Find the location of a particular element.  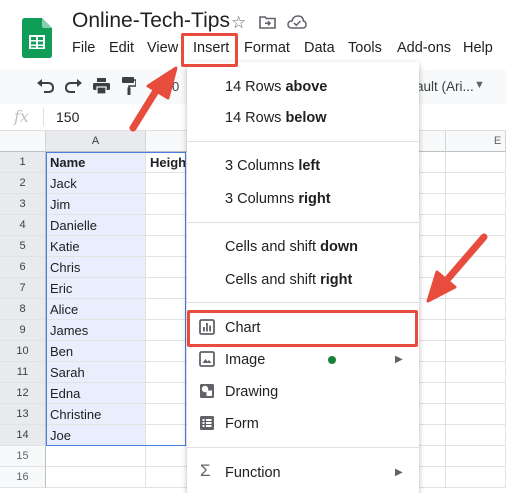

cell: Danielle is located at coordinates (96, 225).